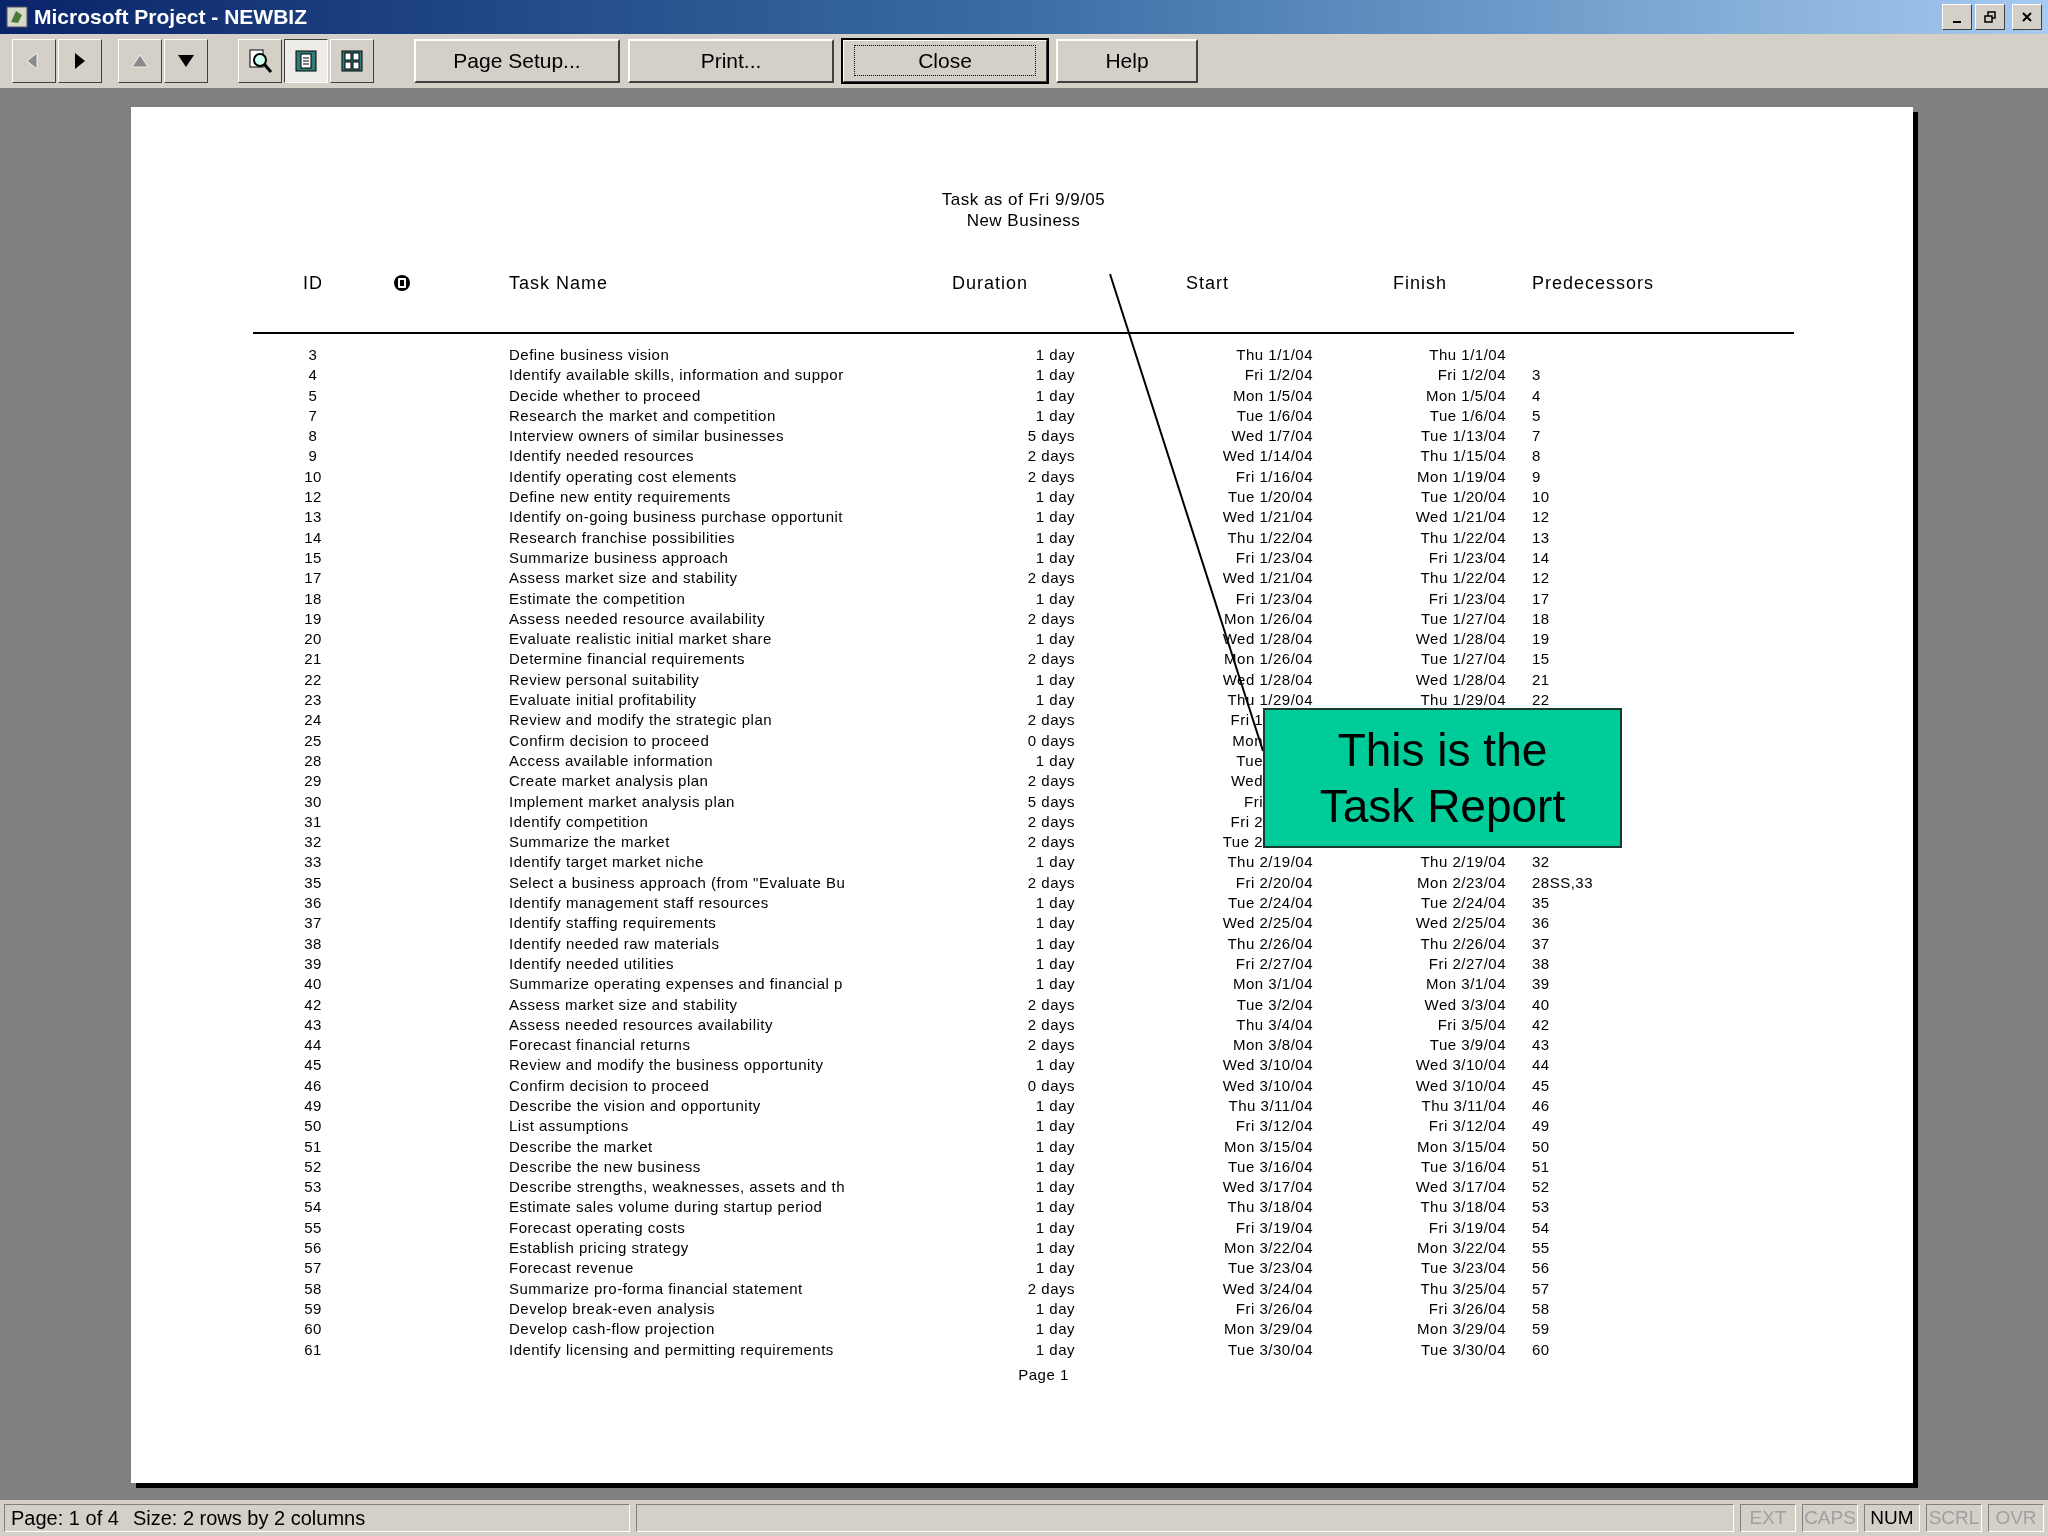 The height and width of the screenshot is (1536, 2048). Describe the element at coordinates (306, 61) in the screenshot. I see `one-page-button` at that location.